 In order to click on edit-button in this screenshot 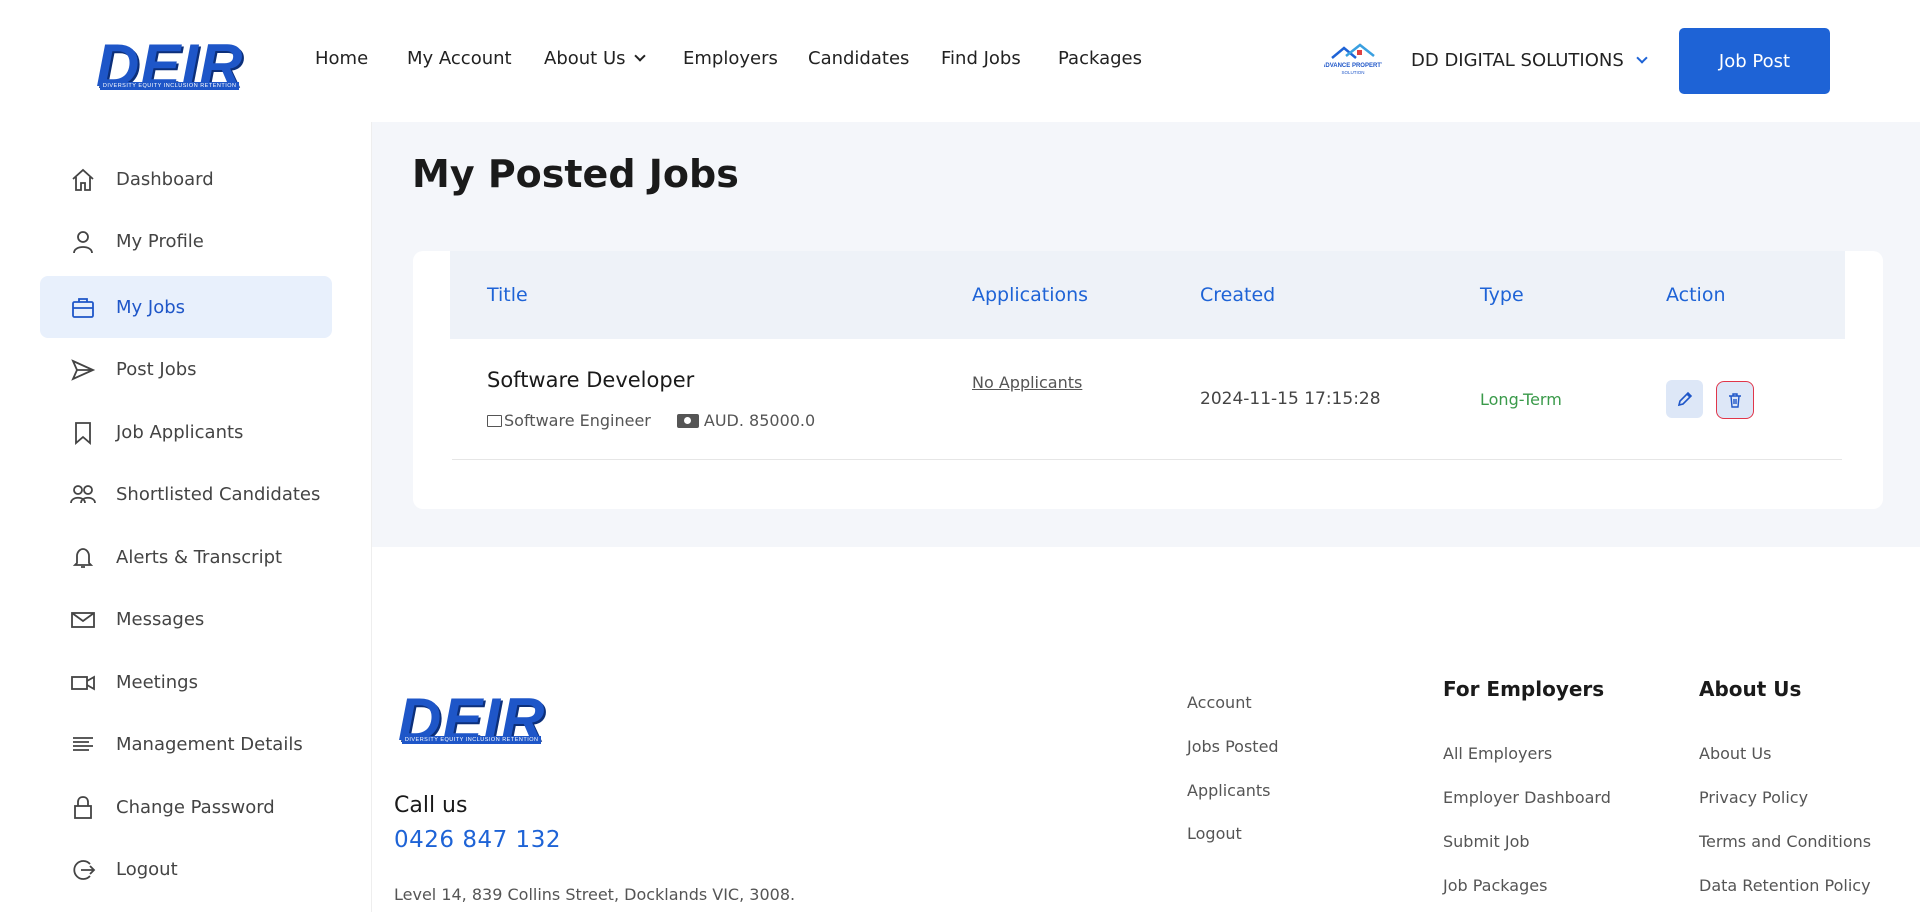, I will do `click(1684, 399)`.